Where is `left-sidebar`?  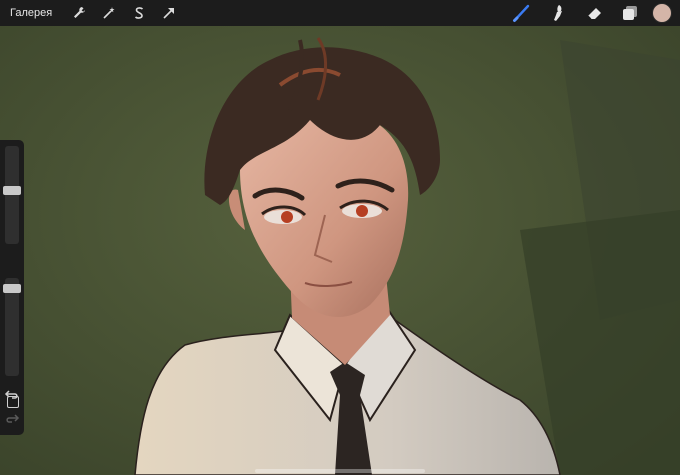
left-sidebar is located at coordinates (12, 287).